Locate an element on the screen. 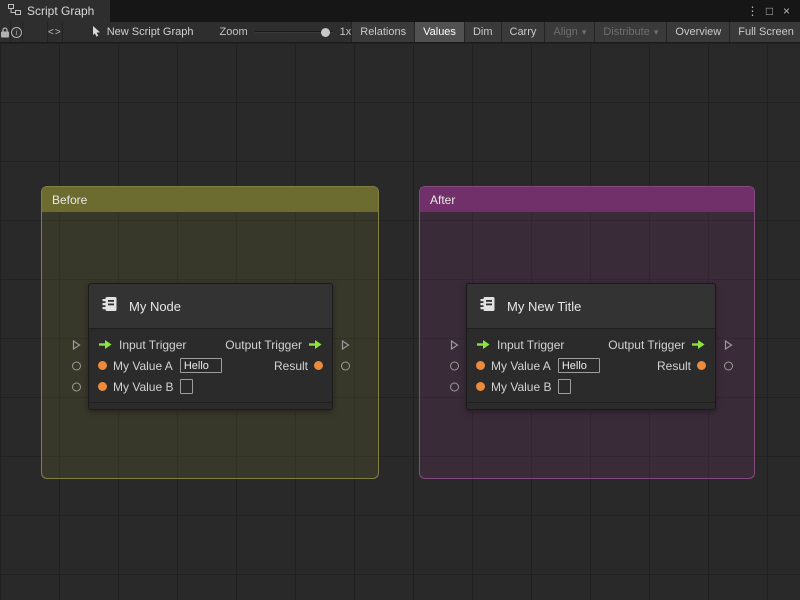 The width and height of the screenshot is (800, 600). zoom-slider is located at coordinates (293, 32).